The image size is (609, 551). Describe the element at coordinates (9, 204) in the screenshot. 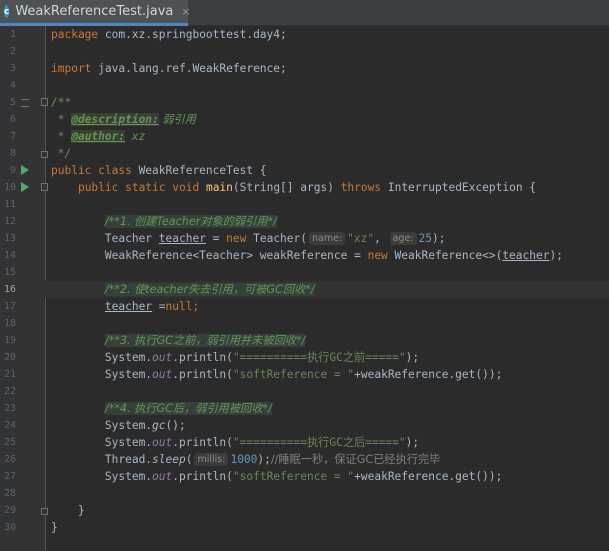

I see `line-number: 11` at that location.